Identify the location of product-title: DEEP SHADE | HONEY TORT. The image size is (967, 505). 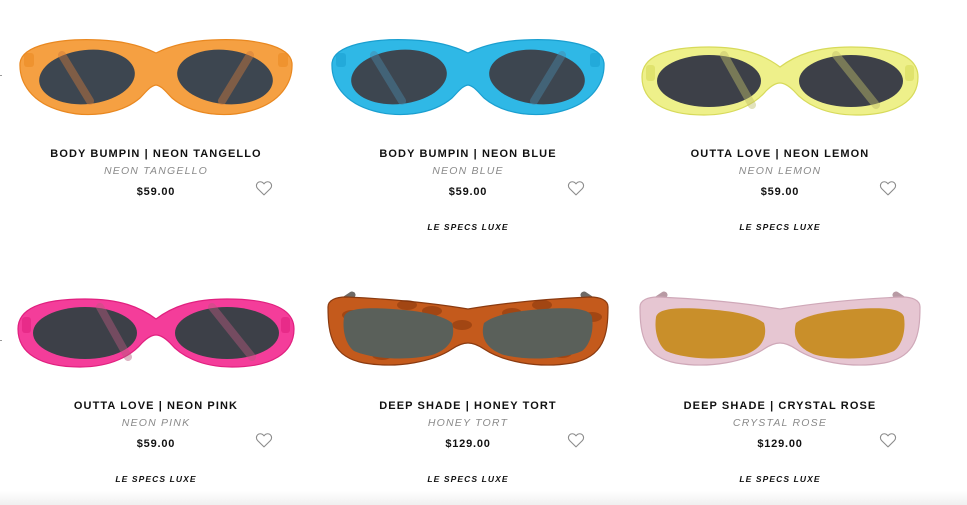
(468, 406).